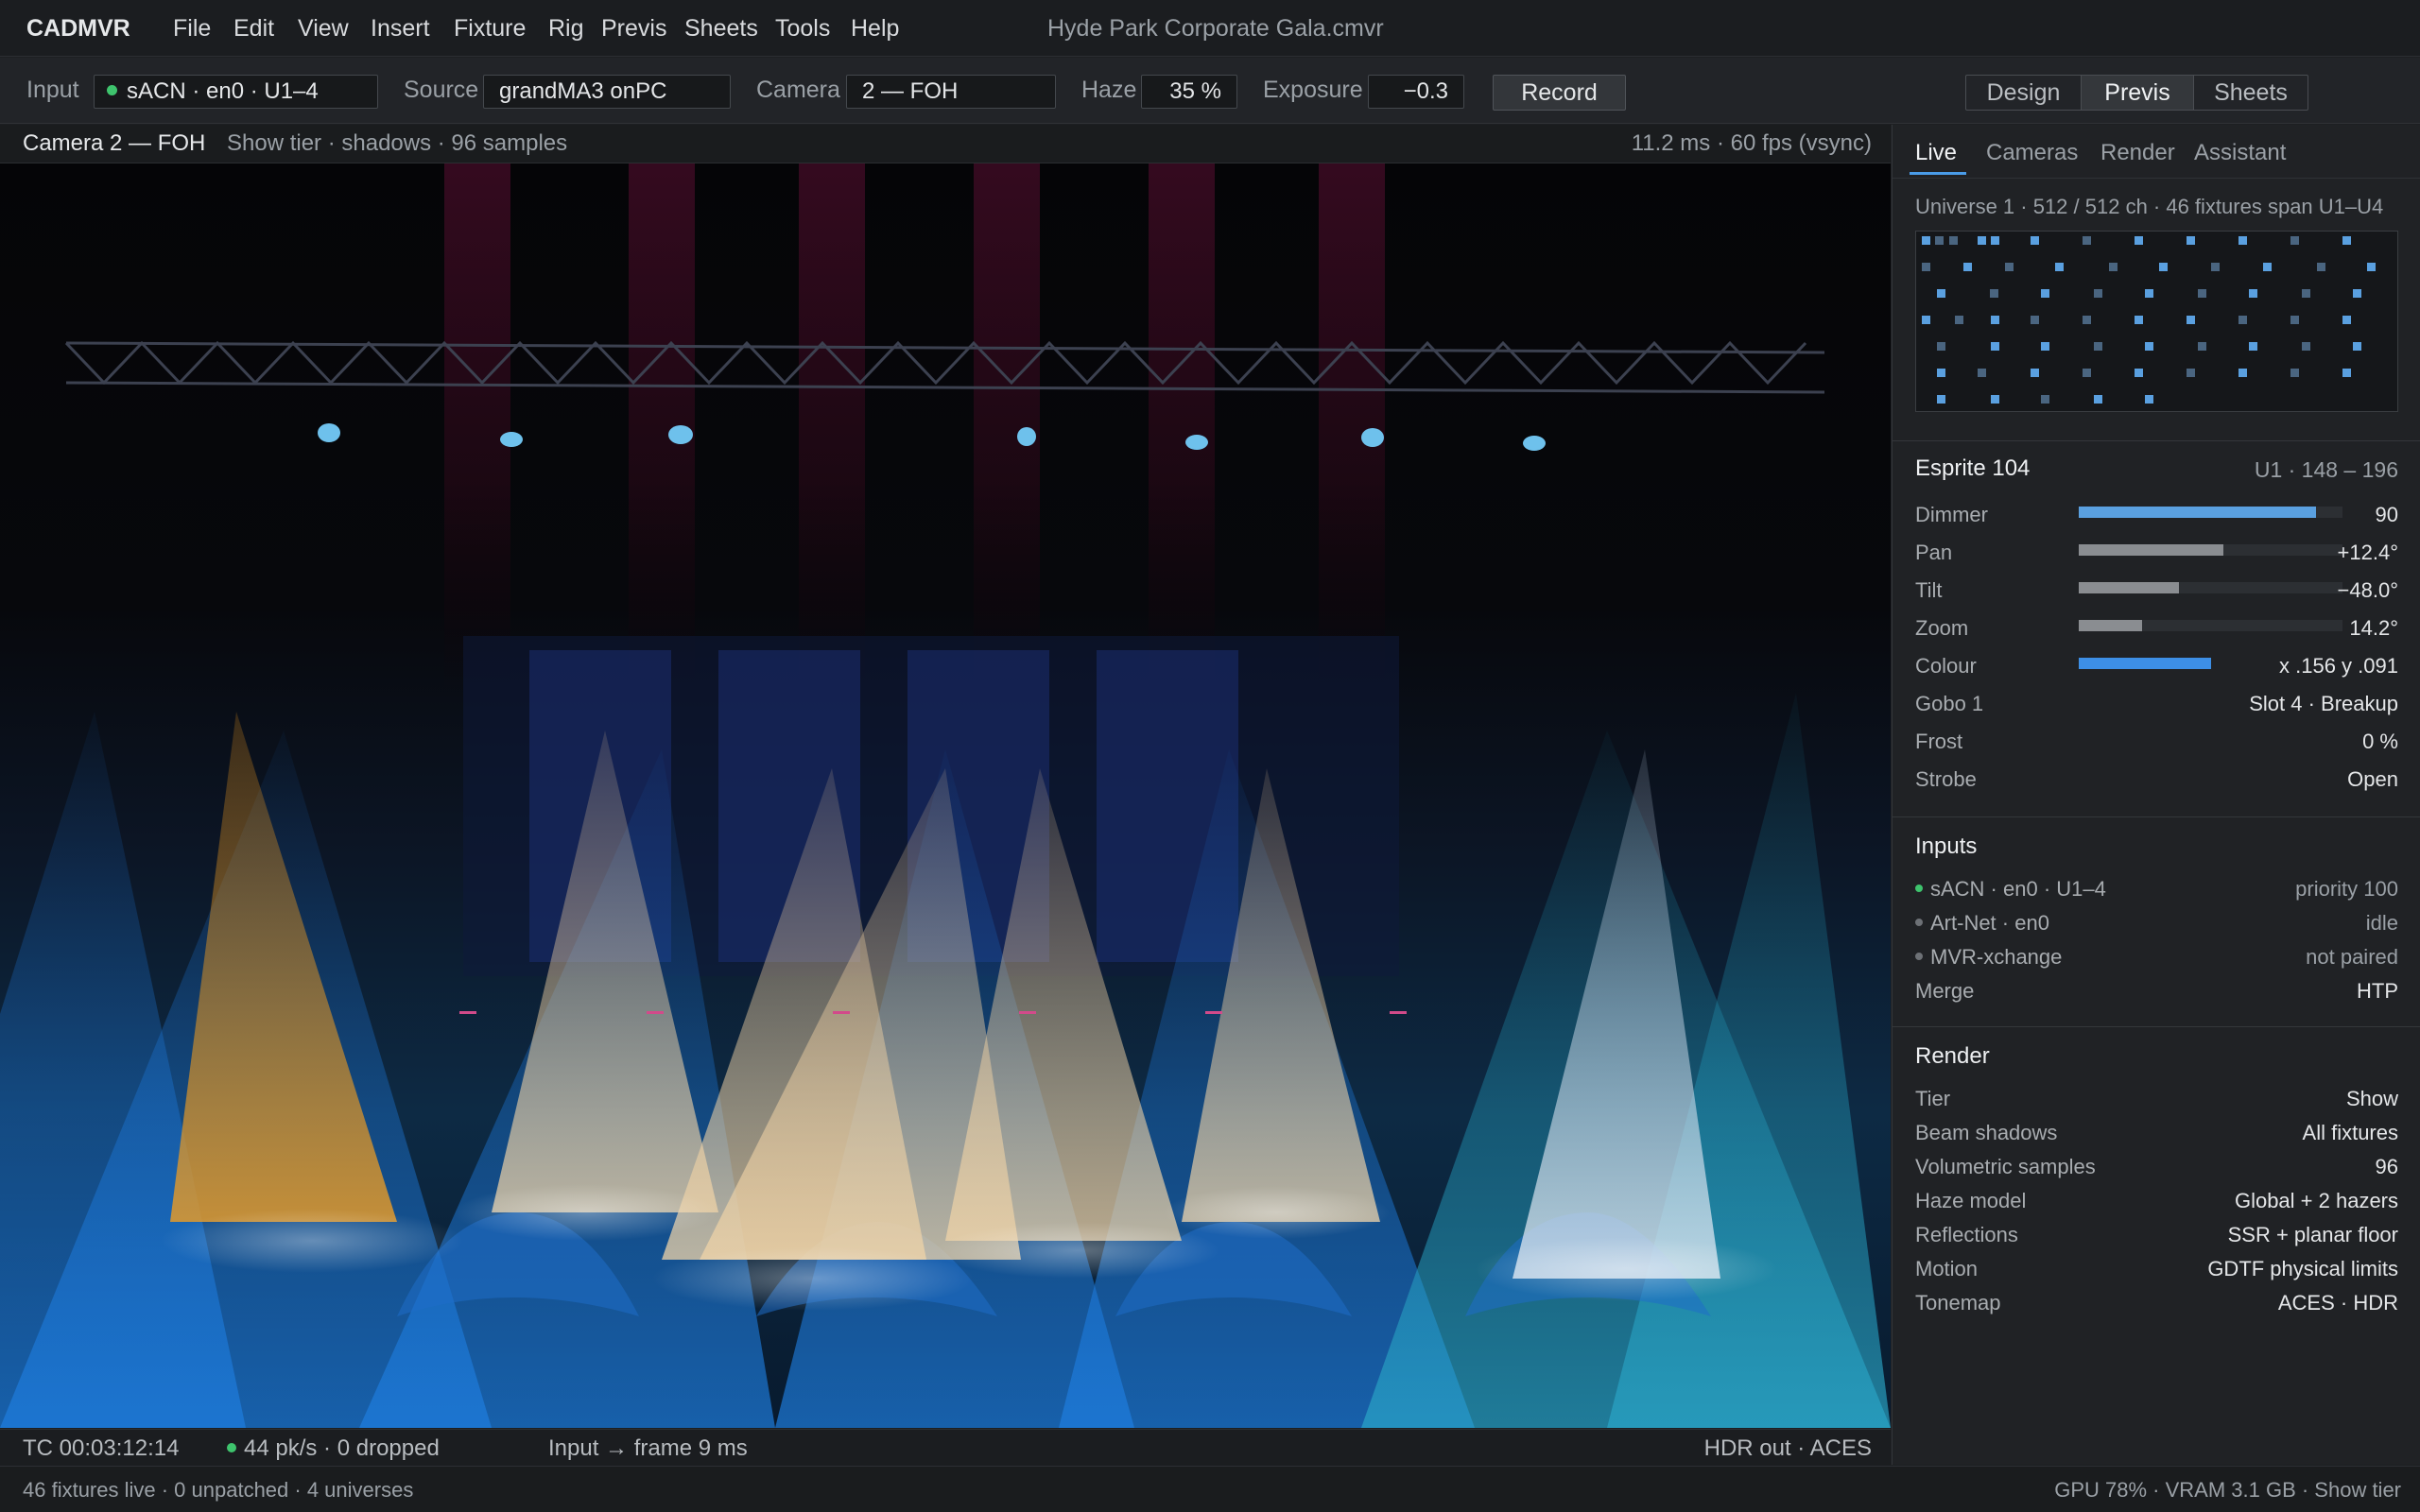  Describe the element at coordinates (1936, 153) in the screenshot. I see `tab-live: Live` at that location.